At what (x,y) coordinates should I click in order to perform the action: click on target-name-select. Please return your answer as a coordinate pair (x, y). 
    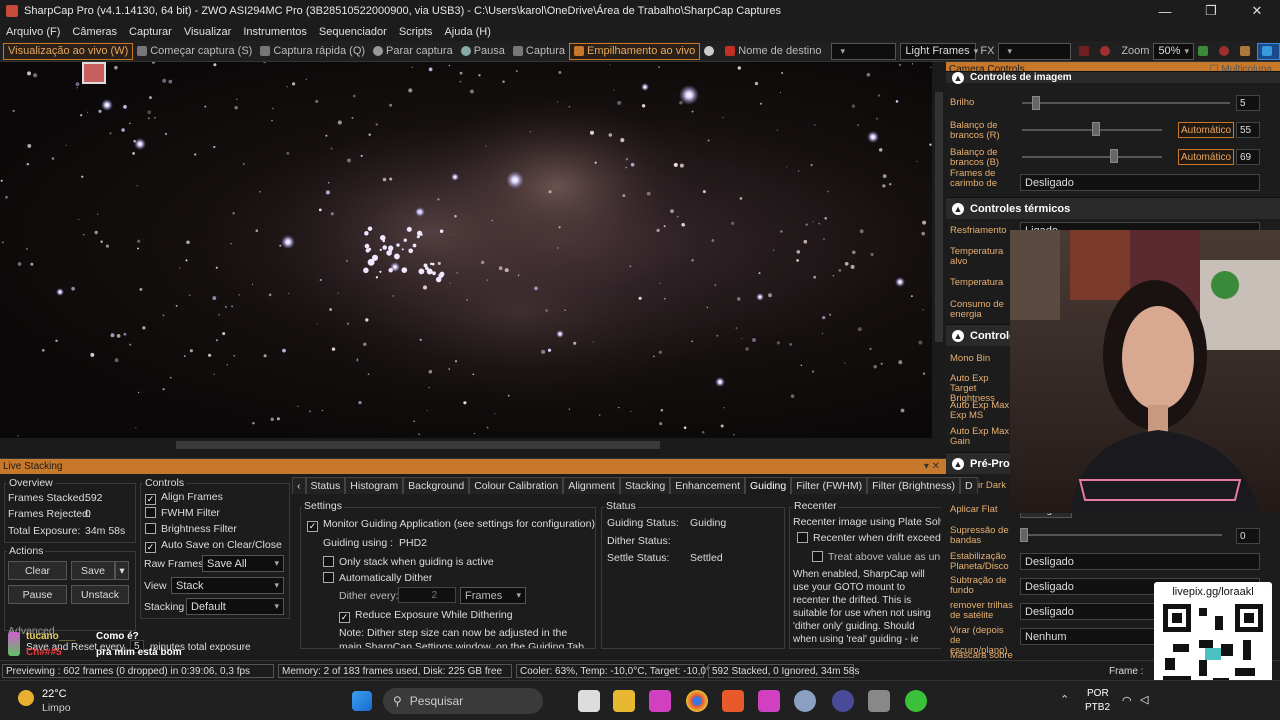
    Looking at the image, I should click on (864, 51).